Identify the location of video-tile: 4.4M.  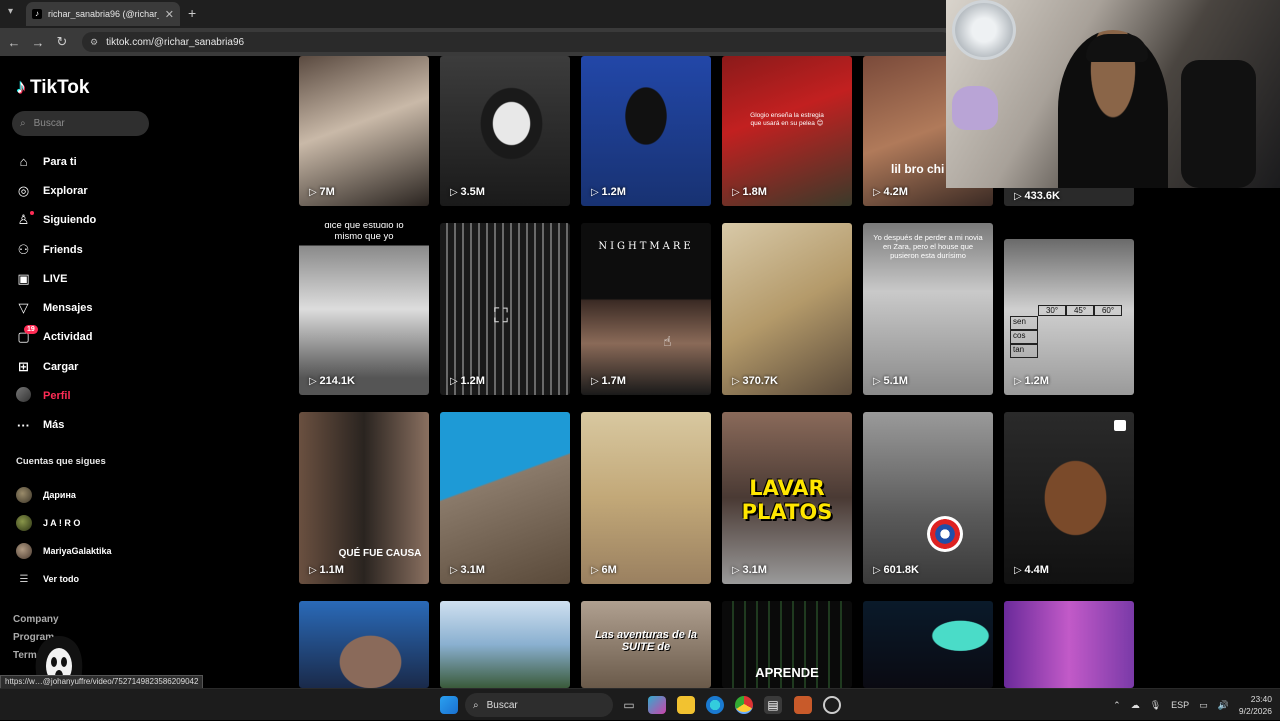
(1069, 498).